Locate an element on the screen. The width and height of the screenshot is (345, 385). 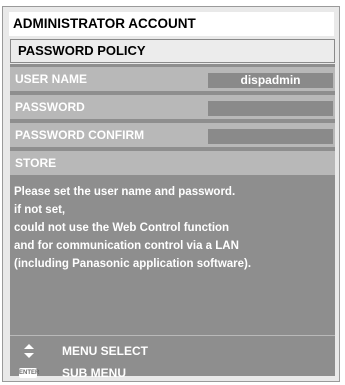
help-line: if not set, is located at coordinates (40, 210).